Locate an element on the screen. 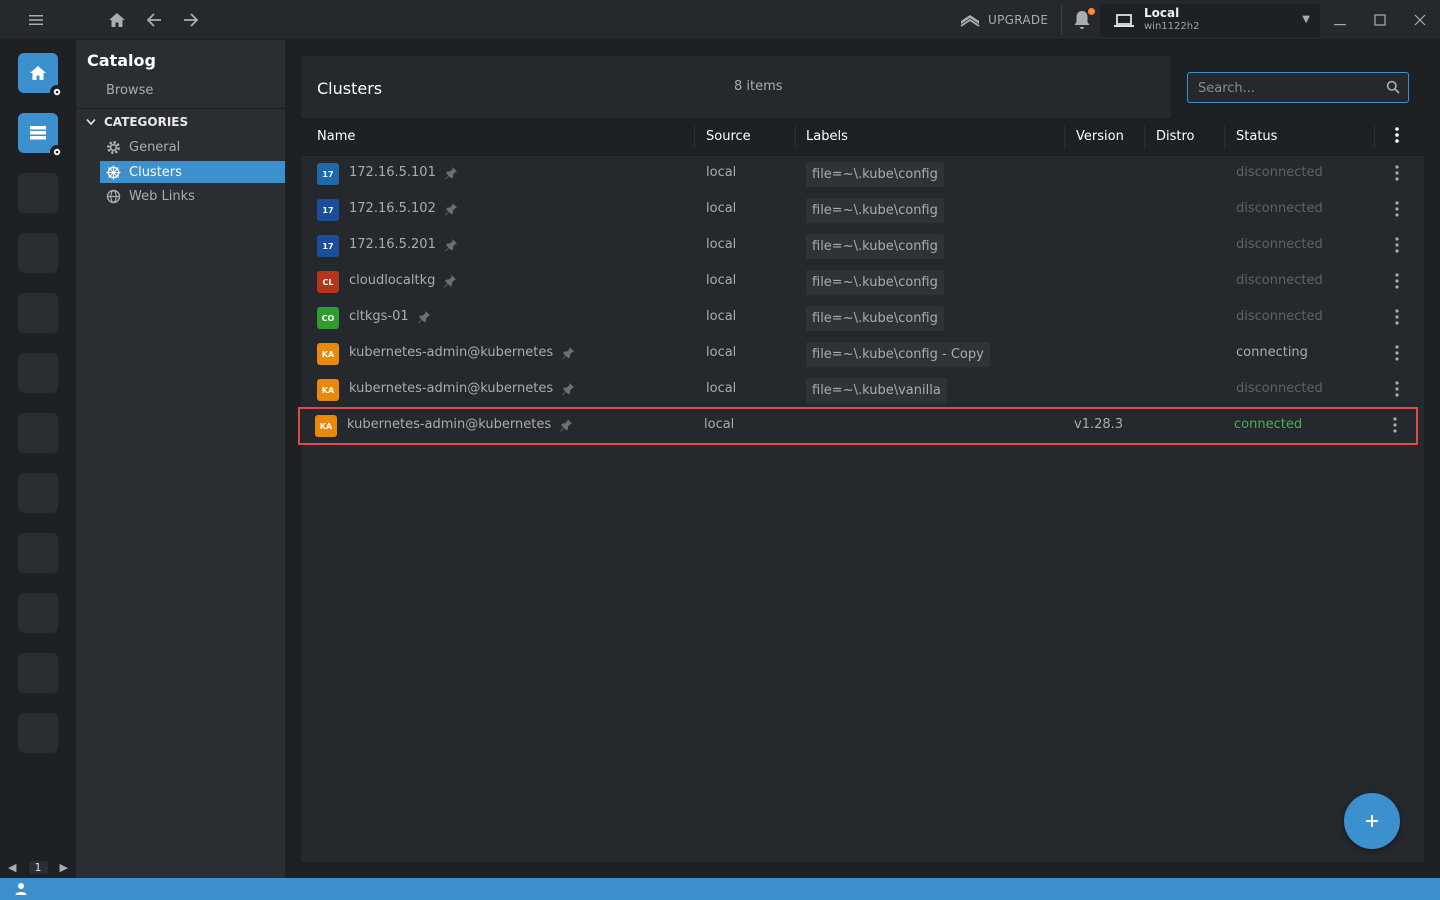 The width and height of the screenshot is (1440, 900). upgrade-icon is located at coordinates (970, 21).